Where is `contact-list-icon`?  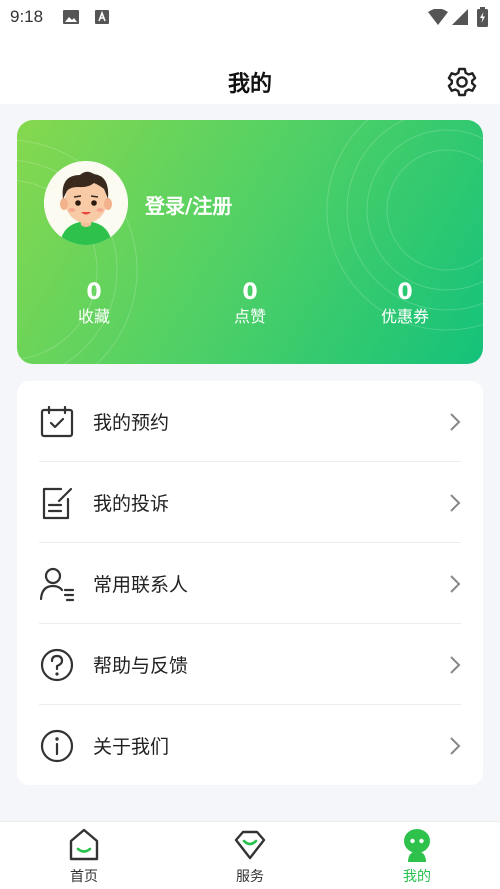
contact-list-icon is located at coordinates (57, 584).